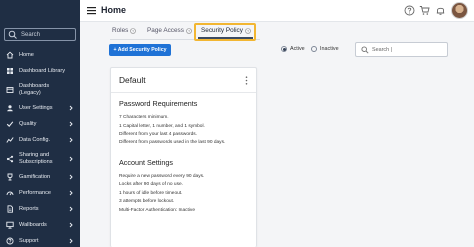 The height and width of the screenshot is (247, 474). Describe the element at coordinates (10, 209) in the screenshot. I see `reports-icon` at that location.